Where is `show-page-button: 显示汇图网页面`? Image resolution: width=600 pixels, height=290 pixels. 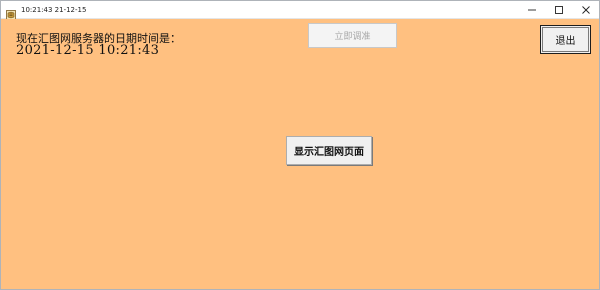
show-page-button: 显示汇图网页面 is located at coordinates (329, 150).